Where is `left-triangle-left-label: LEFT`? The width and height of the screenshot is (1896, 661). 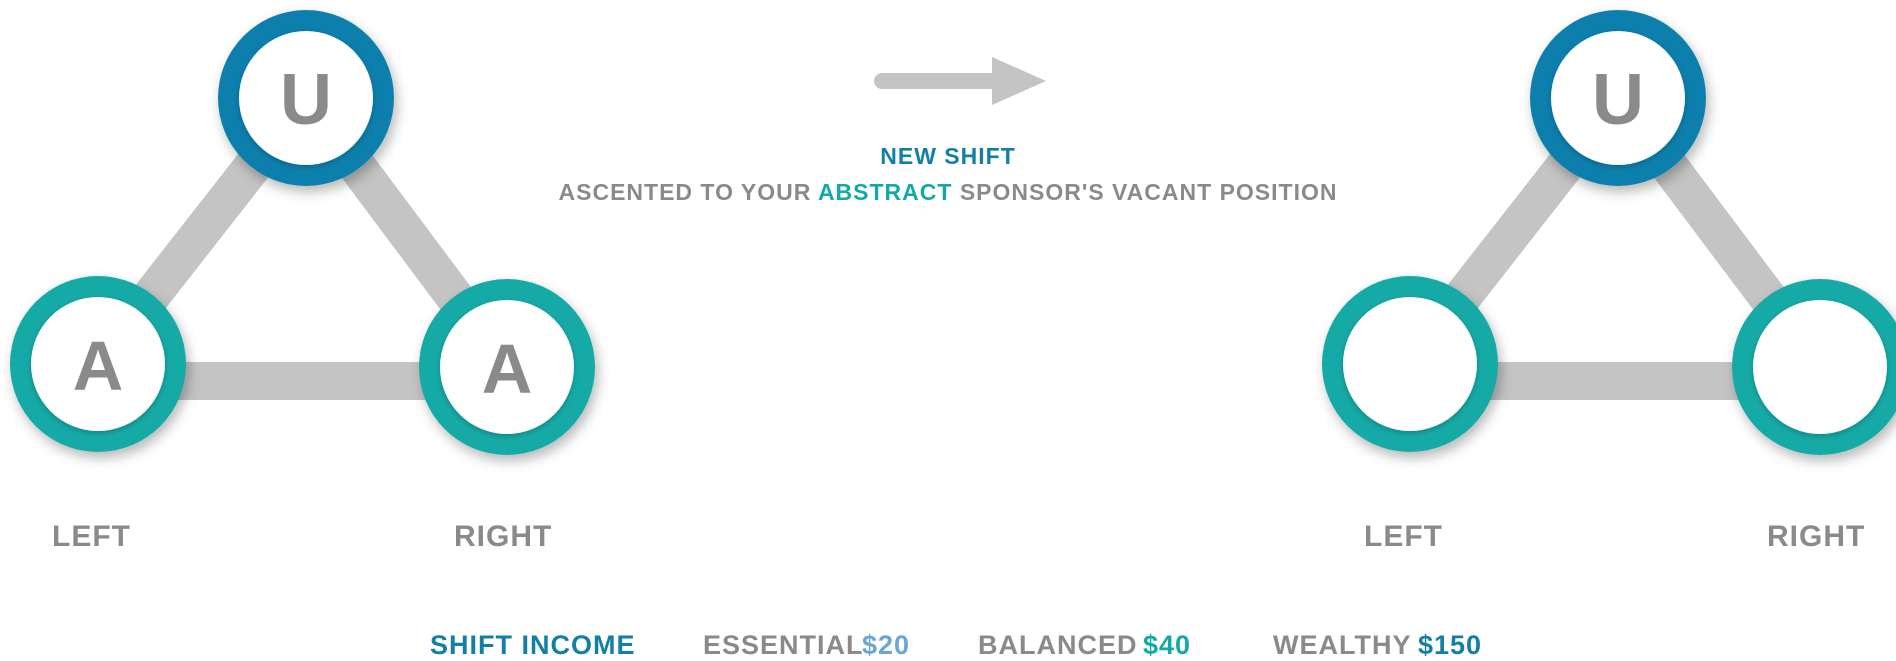 left-triangle-left-label: LEFT is located at coordinates (91, 536).